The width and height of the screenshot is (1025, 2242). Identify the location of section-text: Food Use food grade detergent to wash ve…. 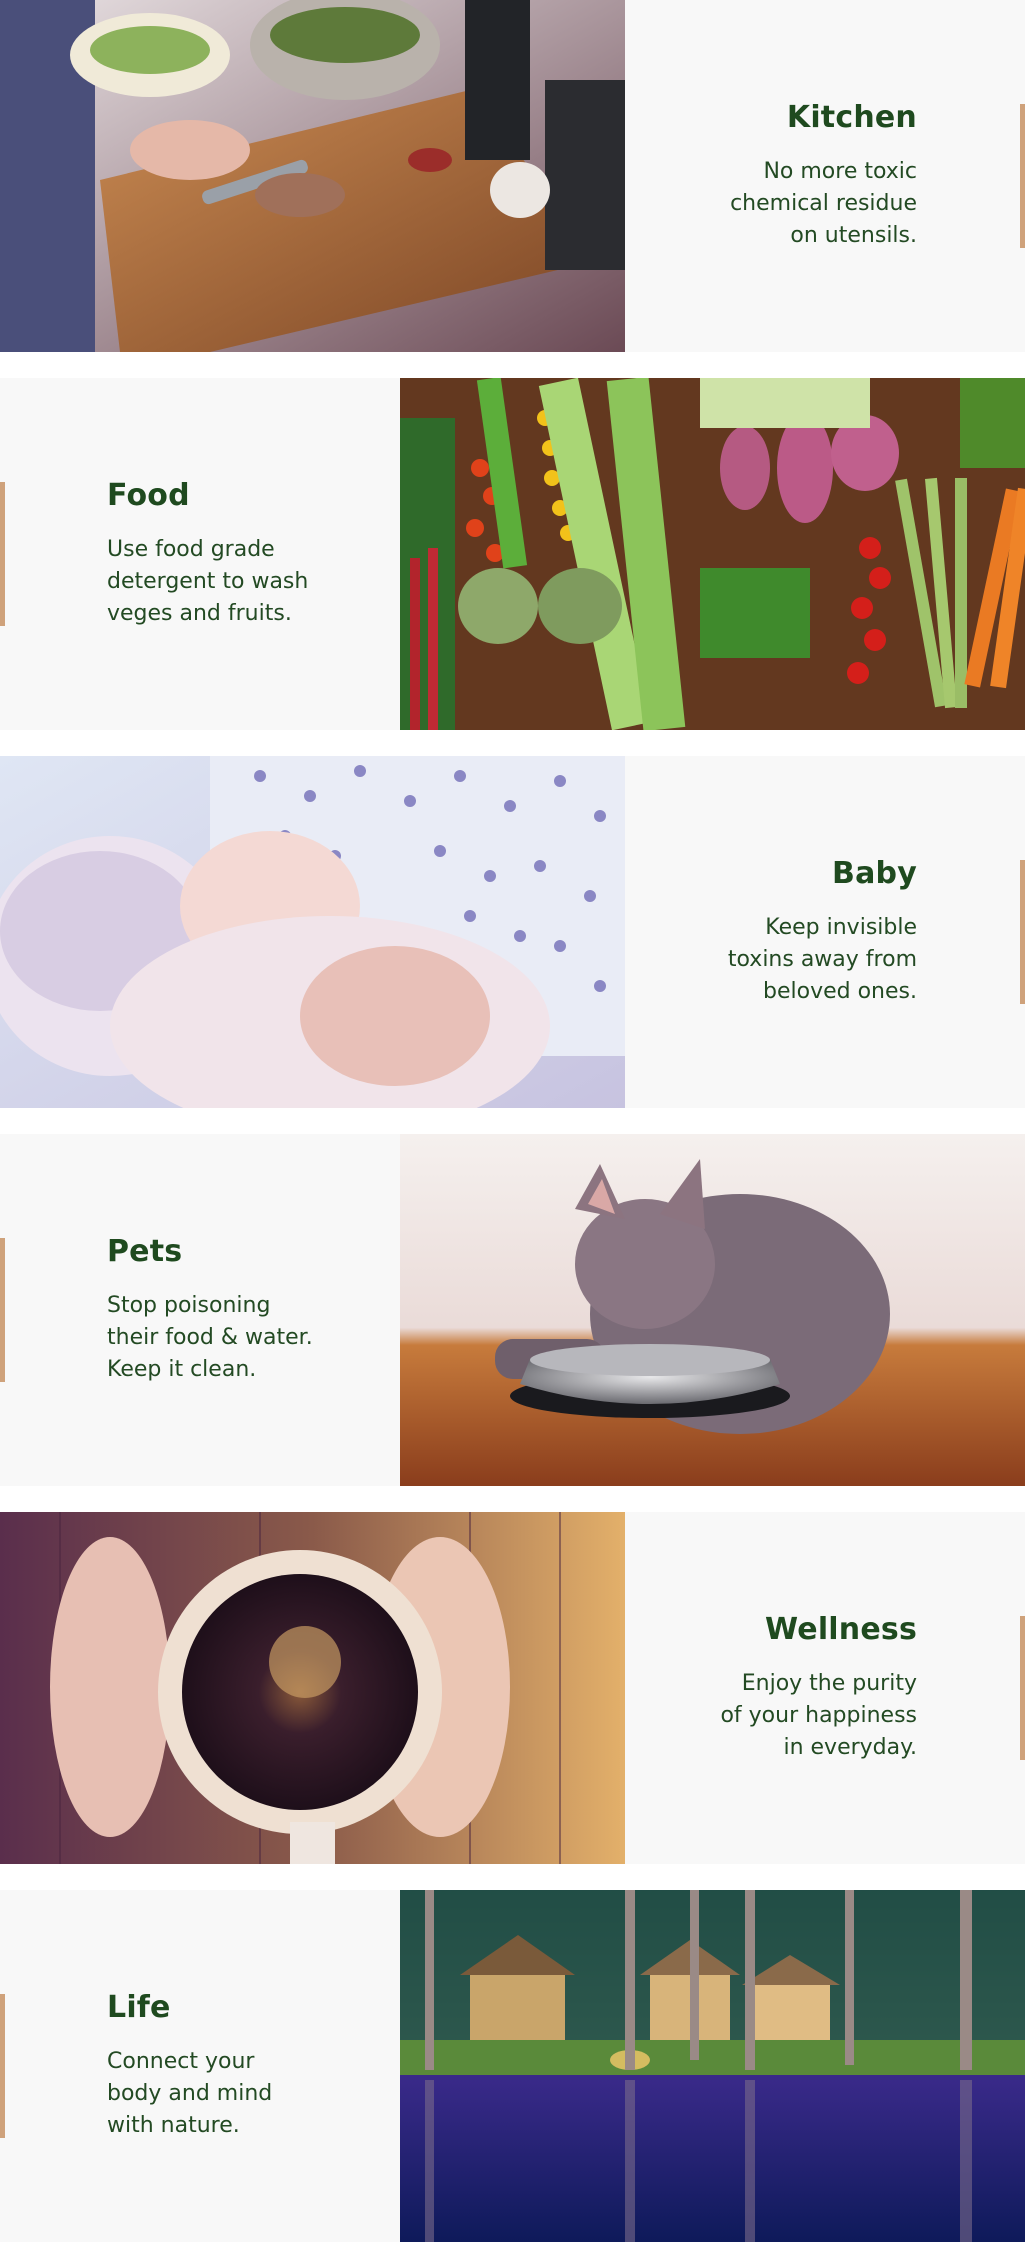
(247, 554).